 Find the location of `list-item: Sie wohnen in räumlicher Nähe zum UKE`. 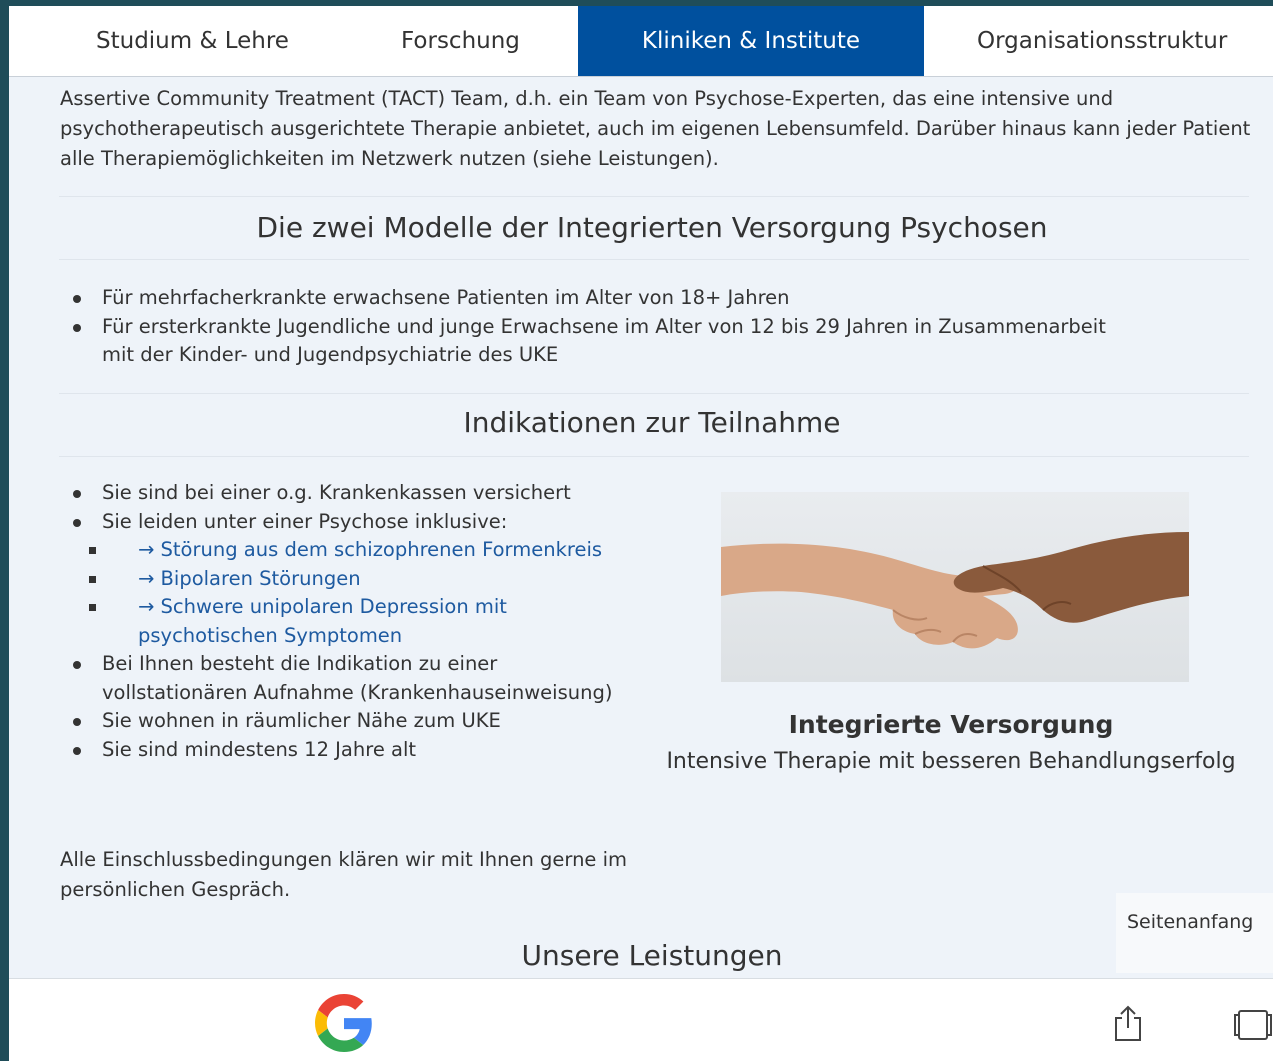

list-item: Sie wohnen in räumlicher Nähe zum UKE is located at coordinates (340, 721).